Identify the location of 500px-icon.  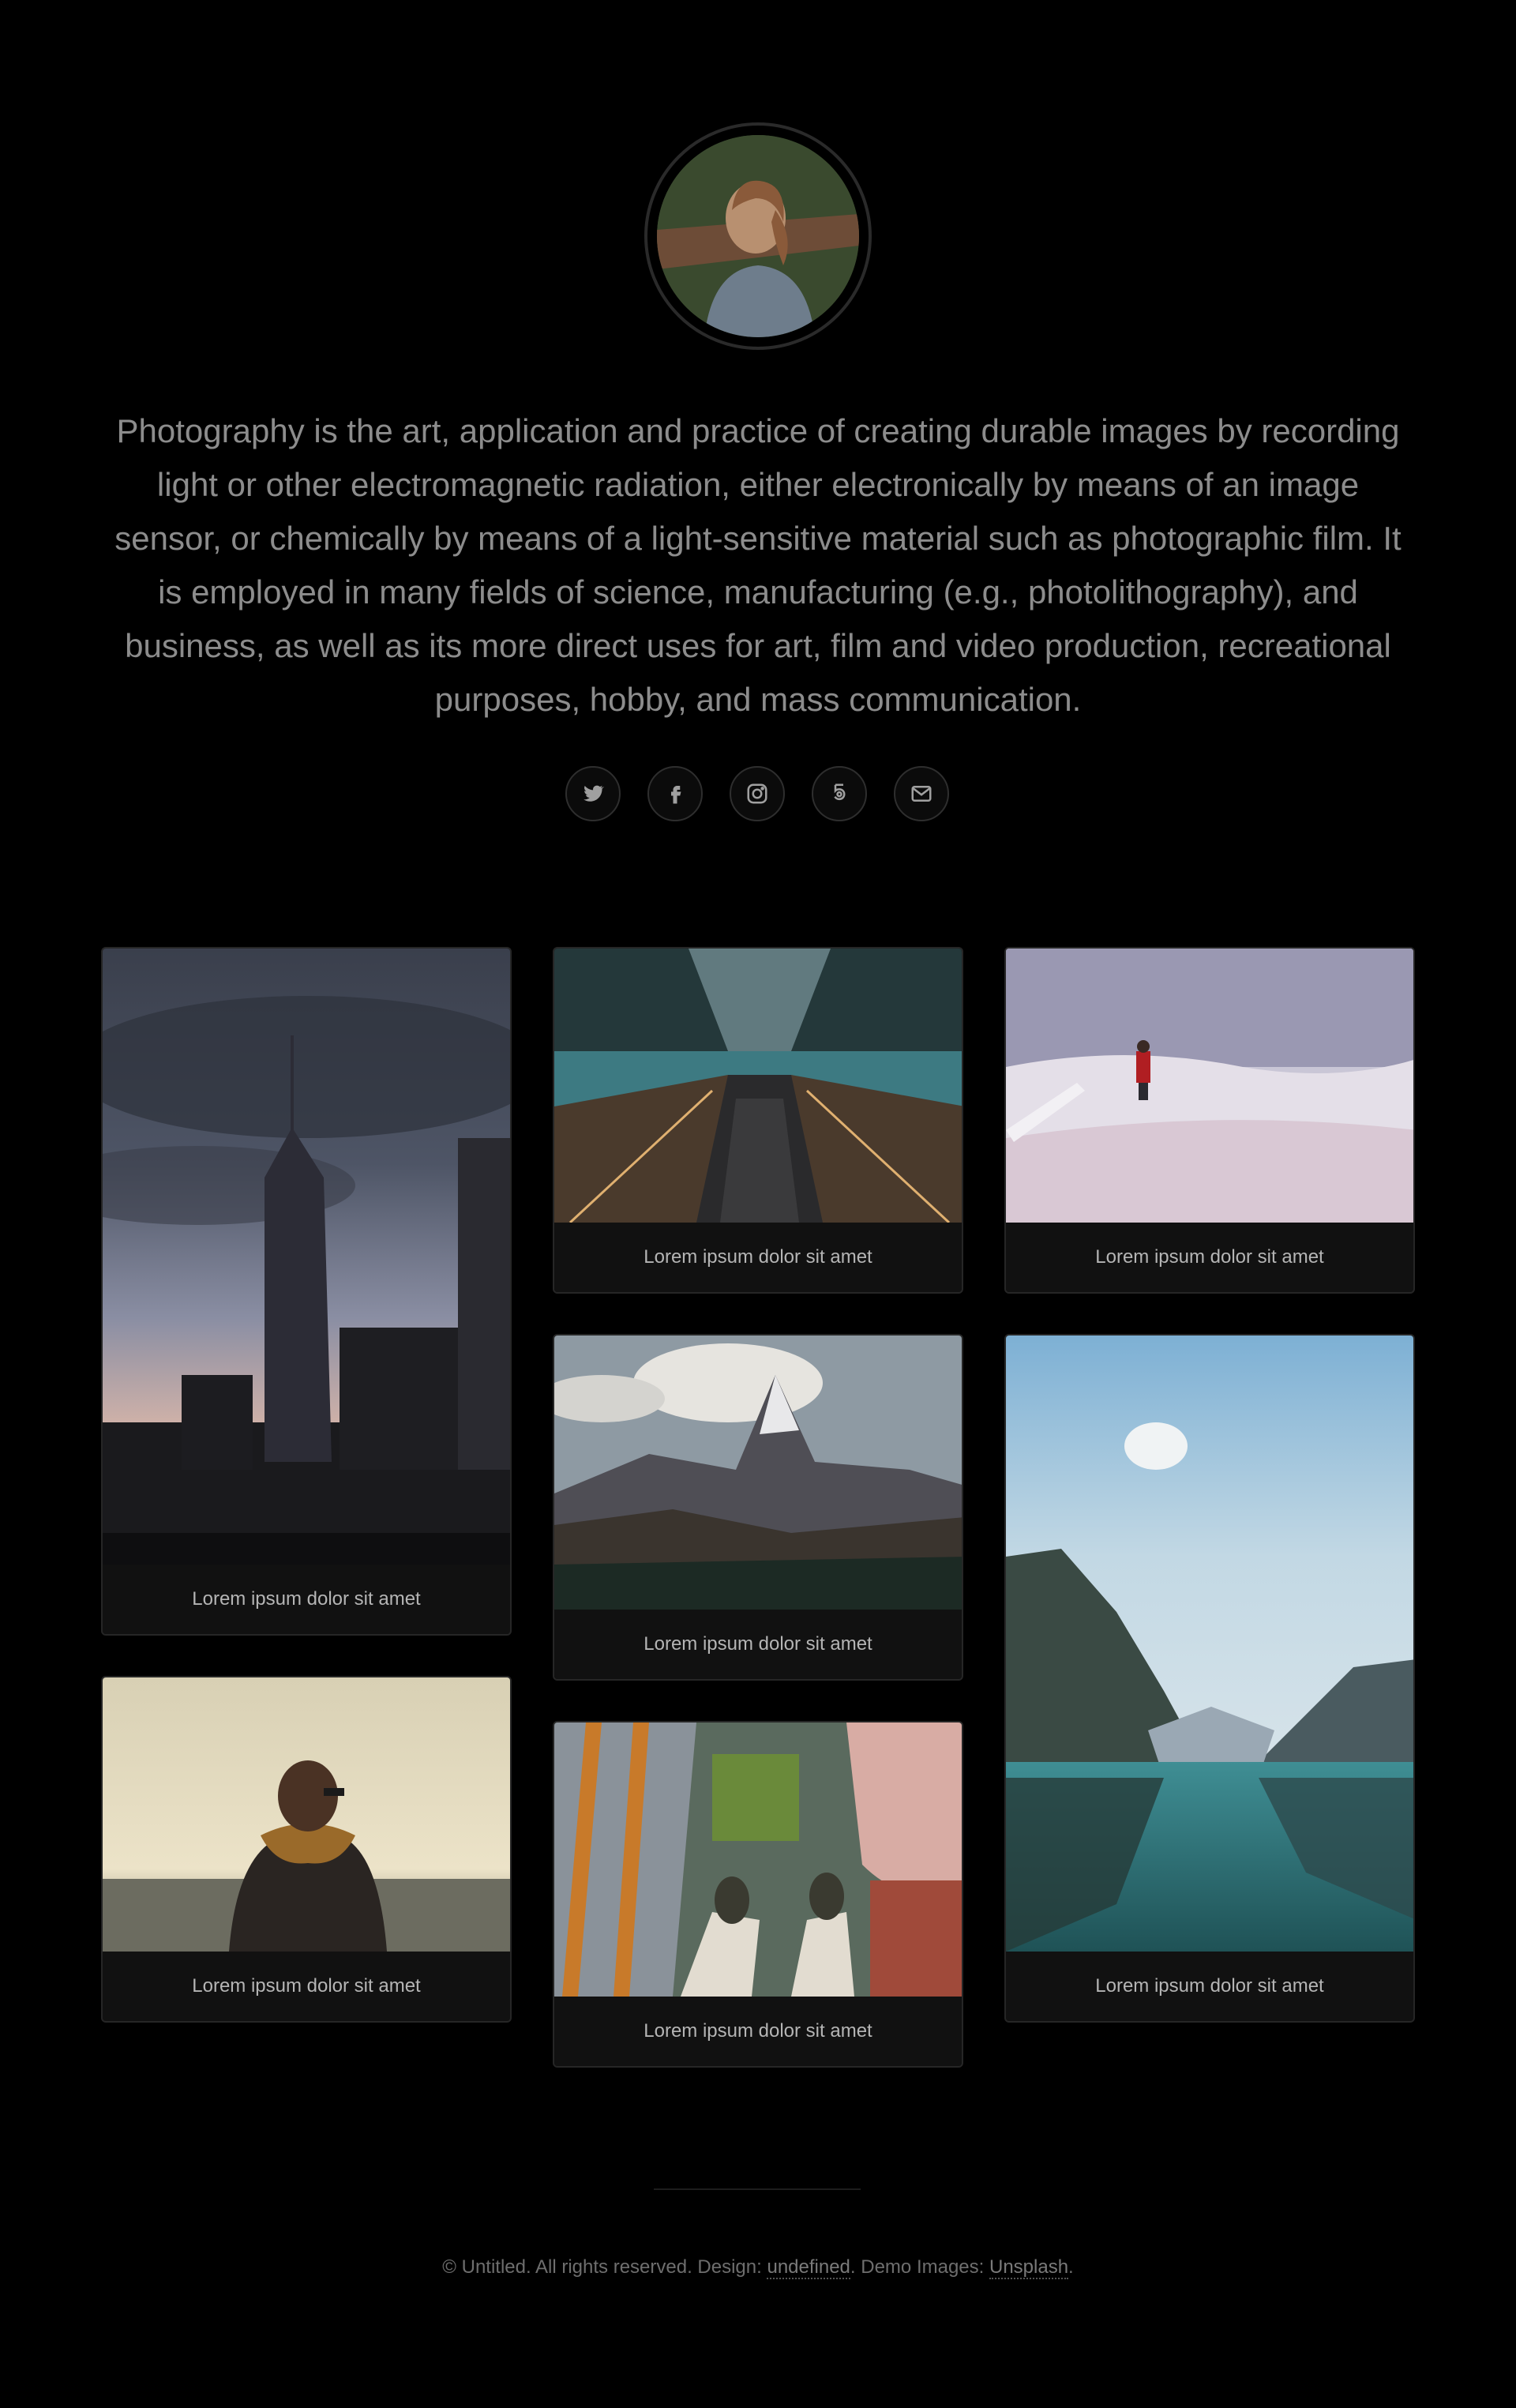
(840, 792).